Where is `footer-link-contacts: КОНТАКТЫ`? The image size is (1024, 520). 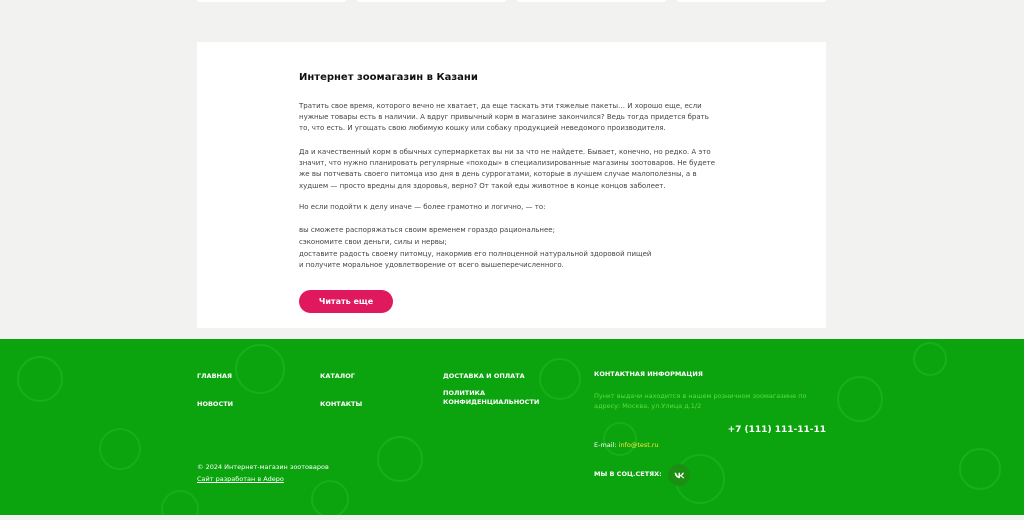 footer-link-contacts: КОНТАКТЫ is located at coordinates (341, 404).